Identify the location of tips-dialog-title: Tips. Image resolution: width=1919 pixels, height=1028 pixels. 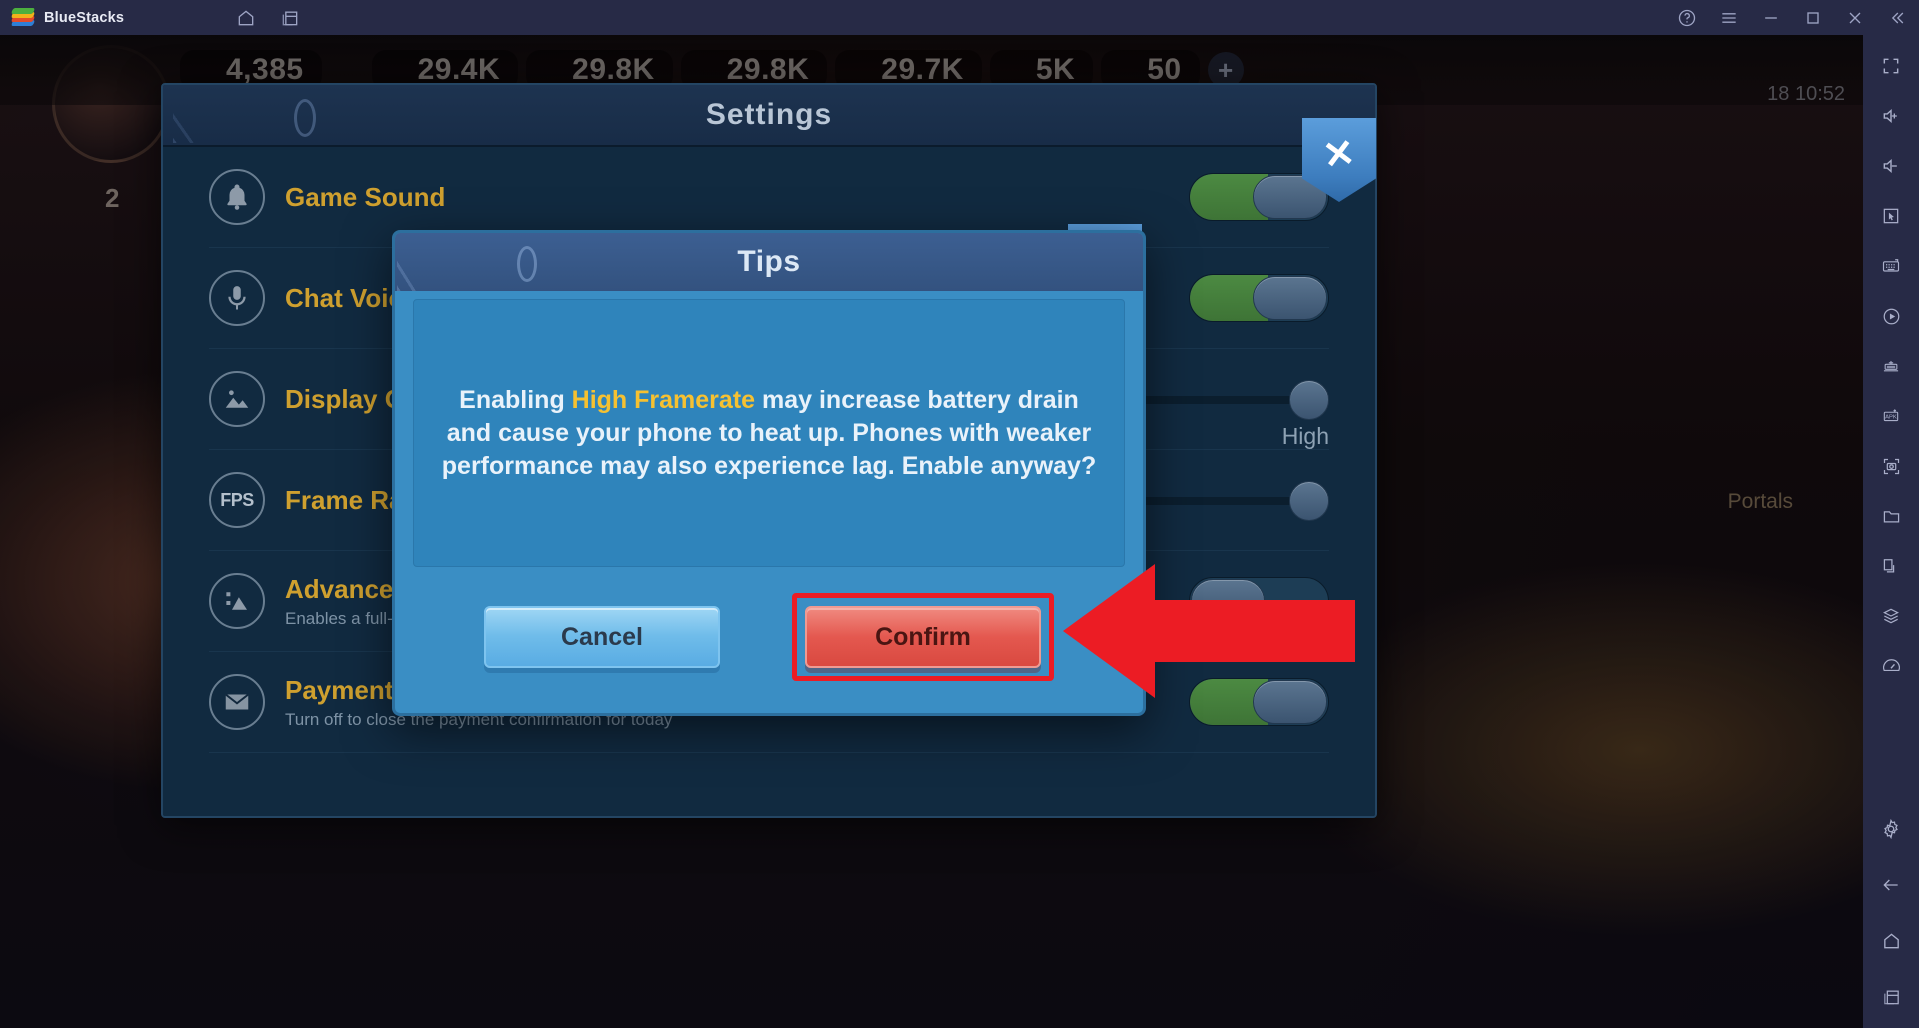
(769, 261).